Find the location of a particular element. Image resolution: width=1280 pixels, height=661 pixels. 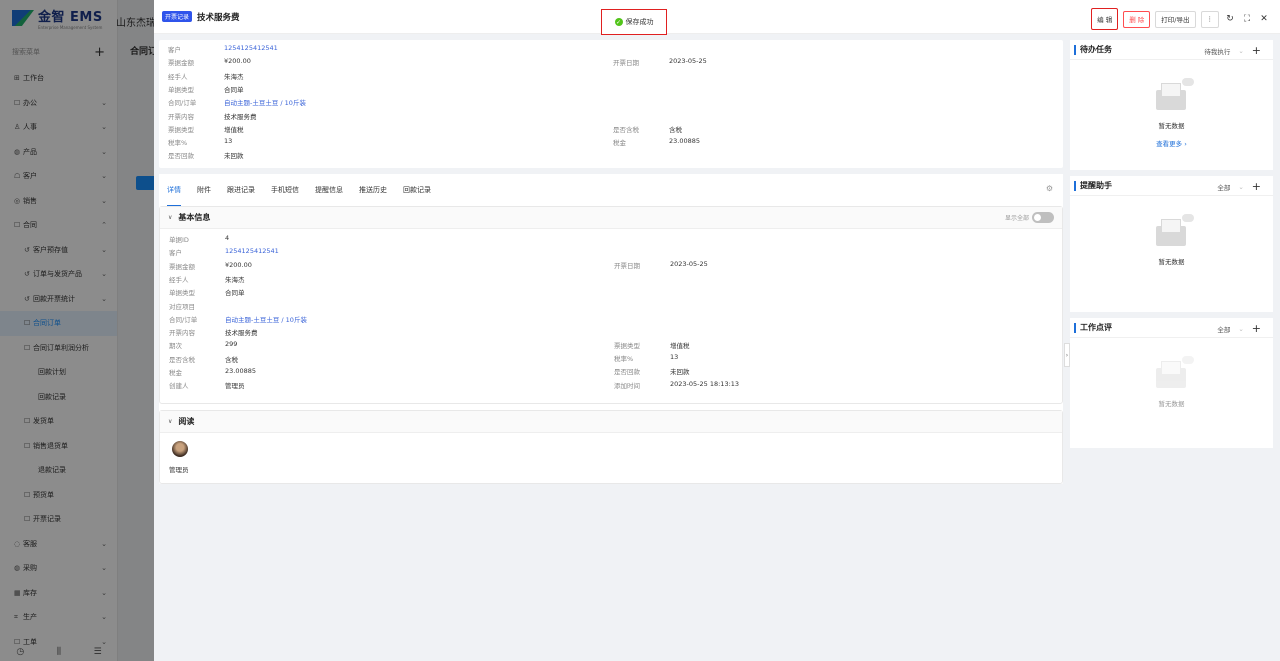

field-label: 税率% is located at coordinates (178, 143).